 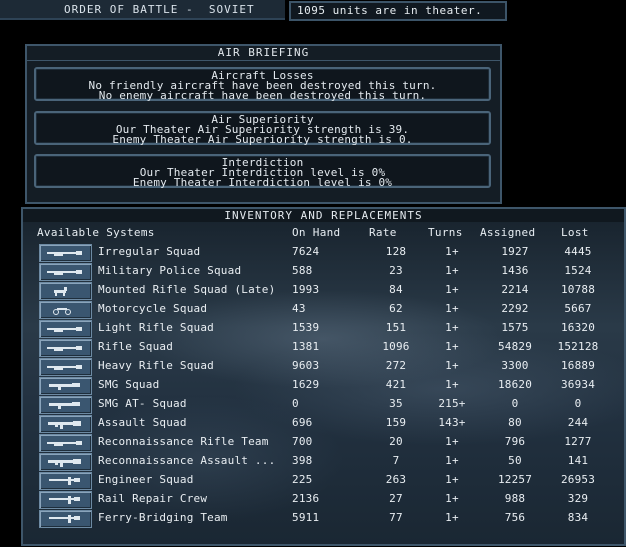 I want to click on table-row: SMG AT- Squad 0 35 215+ 0 0, so click(x=327, y=404).